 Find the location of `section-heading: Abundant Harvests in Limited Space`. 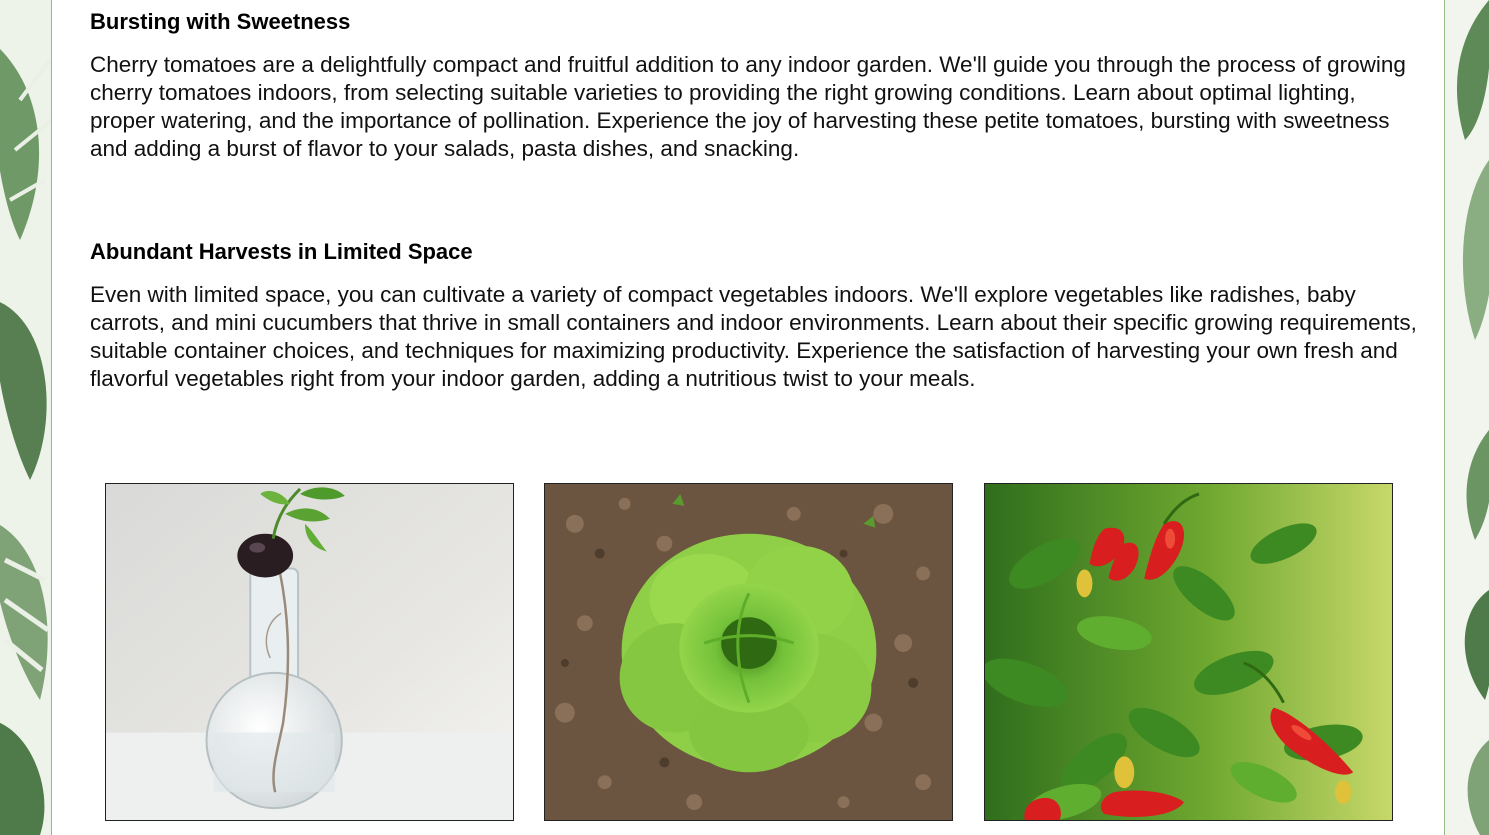

section-heading: Abundant Harvests in Limited Space is located at coordinates (281, 251).